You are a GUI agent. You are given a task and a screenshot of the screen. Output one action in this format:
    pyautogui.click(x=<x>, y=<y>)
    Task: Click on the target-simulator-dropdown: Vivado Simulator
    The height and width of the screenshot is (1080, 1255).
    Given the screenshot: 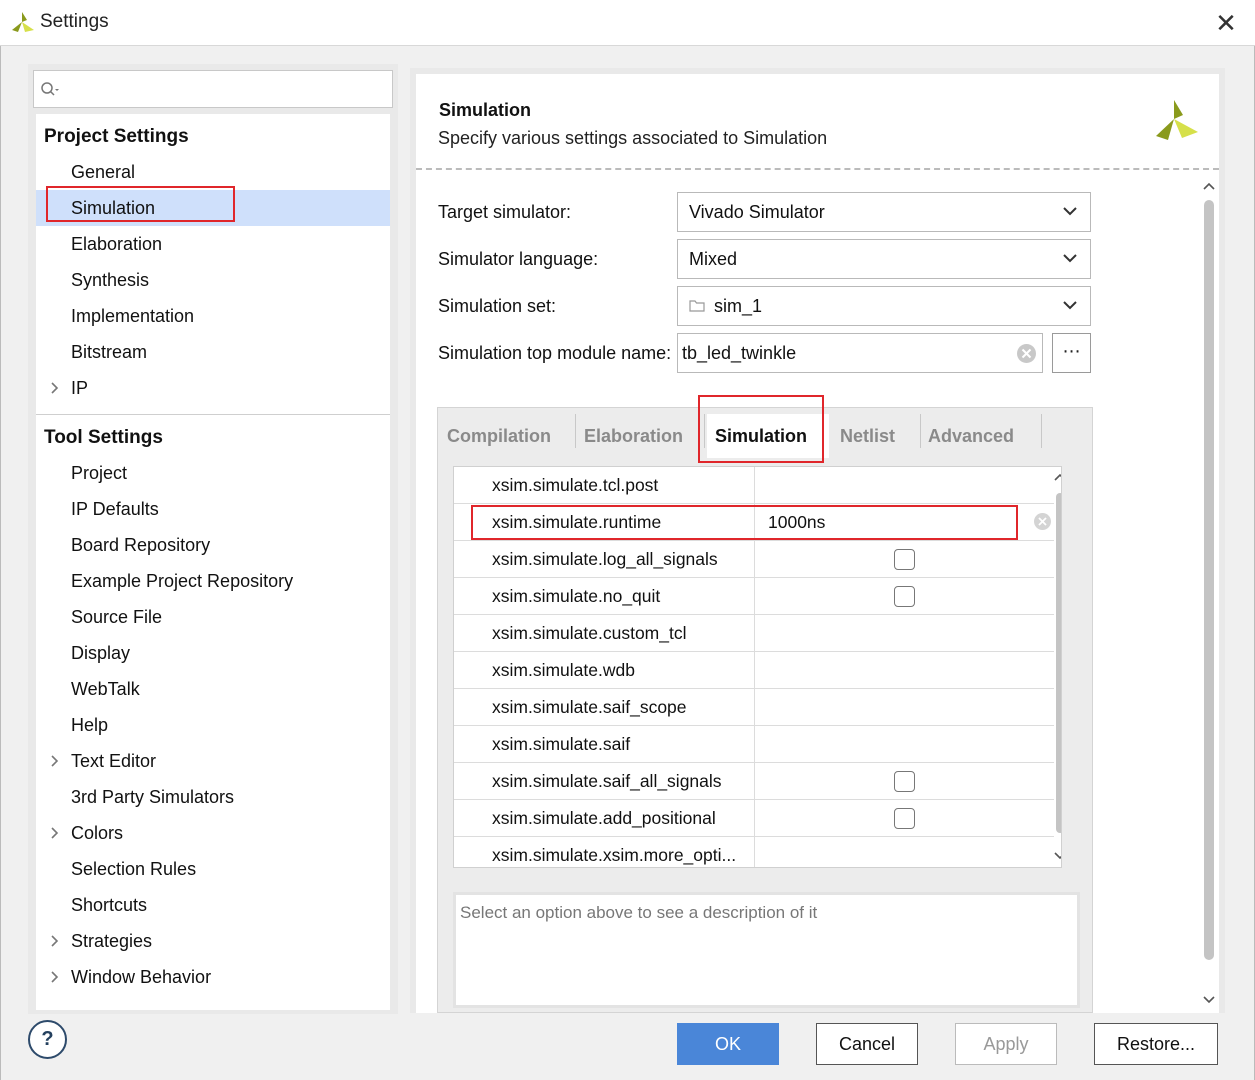 What is the action you would take?
    pyautogui.click(x=884, y=212)
    